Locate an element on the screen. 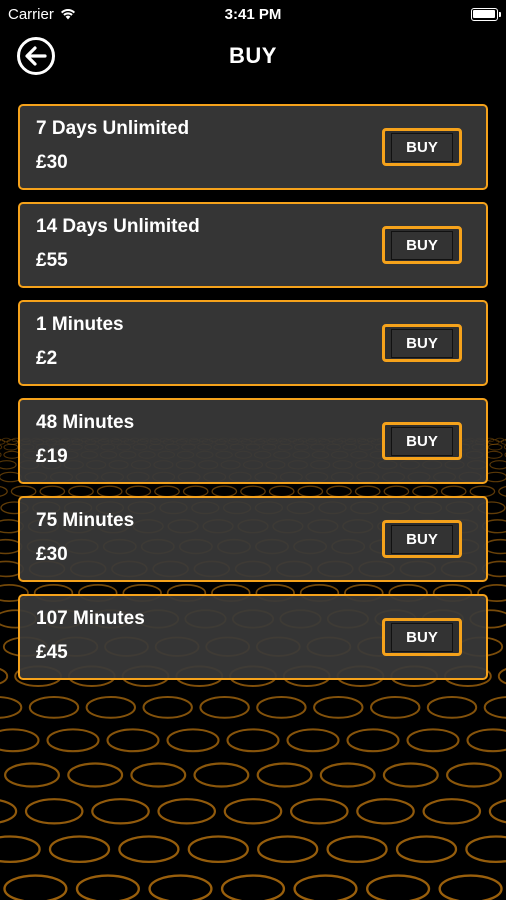  package-card: 107 Minutes £45 BUY is located at coordinates (253, 637).